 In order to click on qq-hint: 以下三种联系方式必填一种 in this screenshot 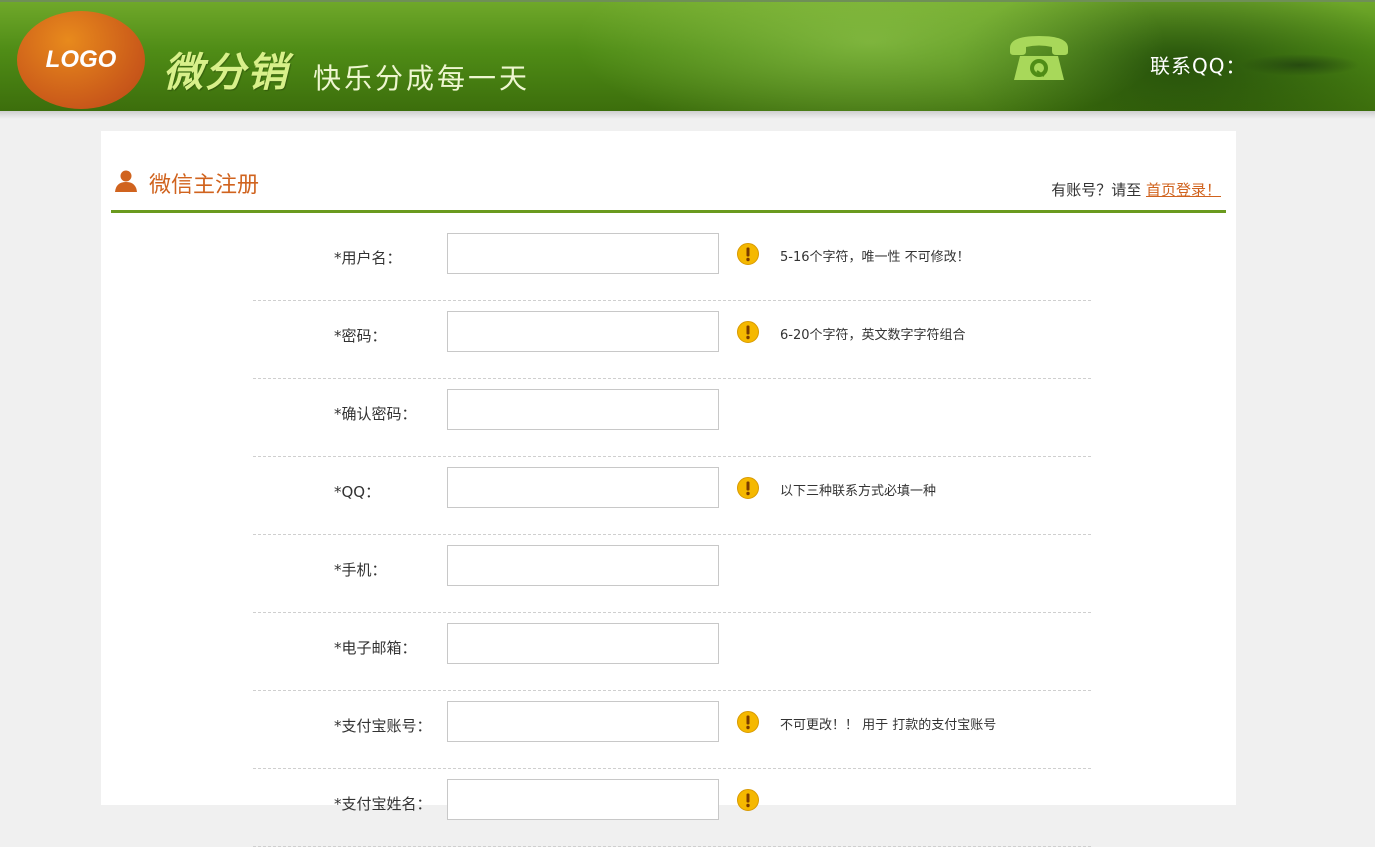, I will do `click(858, 491)`.